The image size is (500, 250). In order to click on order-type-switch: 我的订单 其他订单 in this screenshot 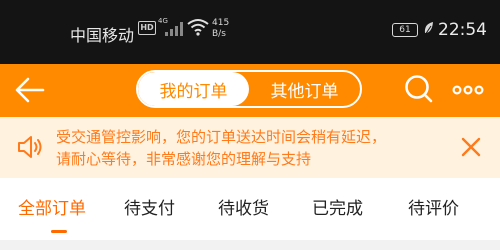, I will do `click(249, 89)`.